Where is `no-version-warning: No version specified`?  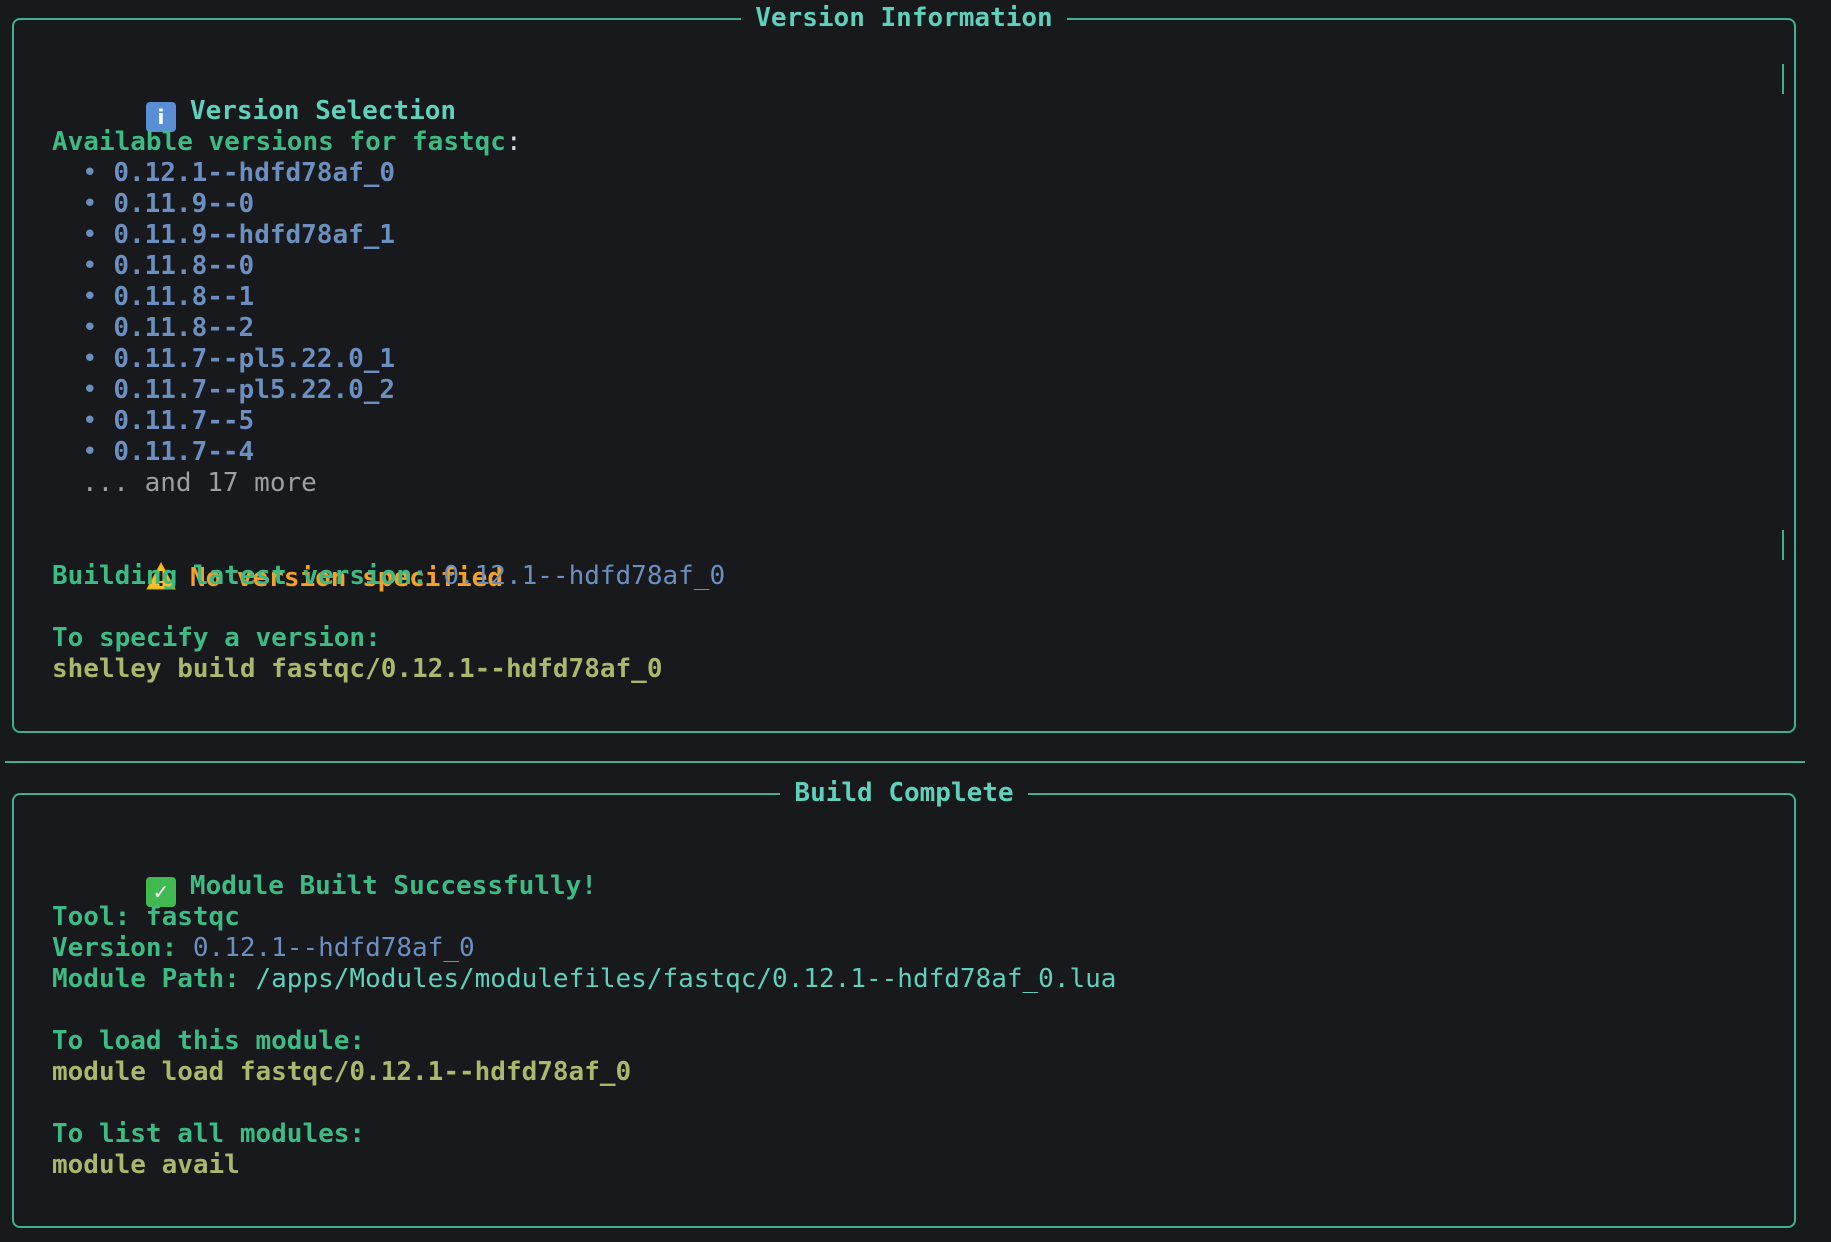 no-version-warning: No version specified is located at coordinates (908, 561).